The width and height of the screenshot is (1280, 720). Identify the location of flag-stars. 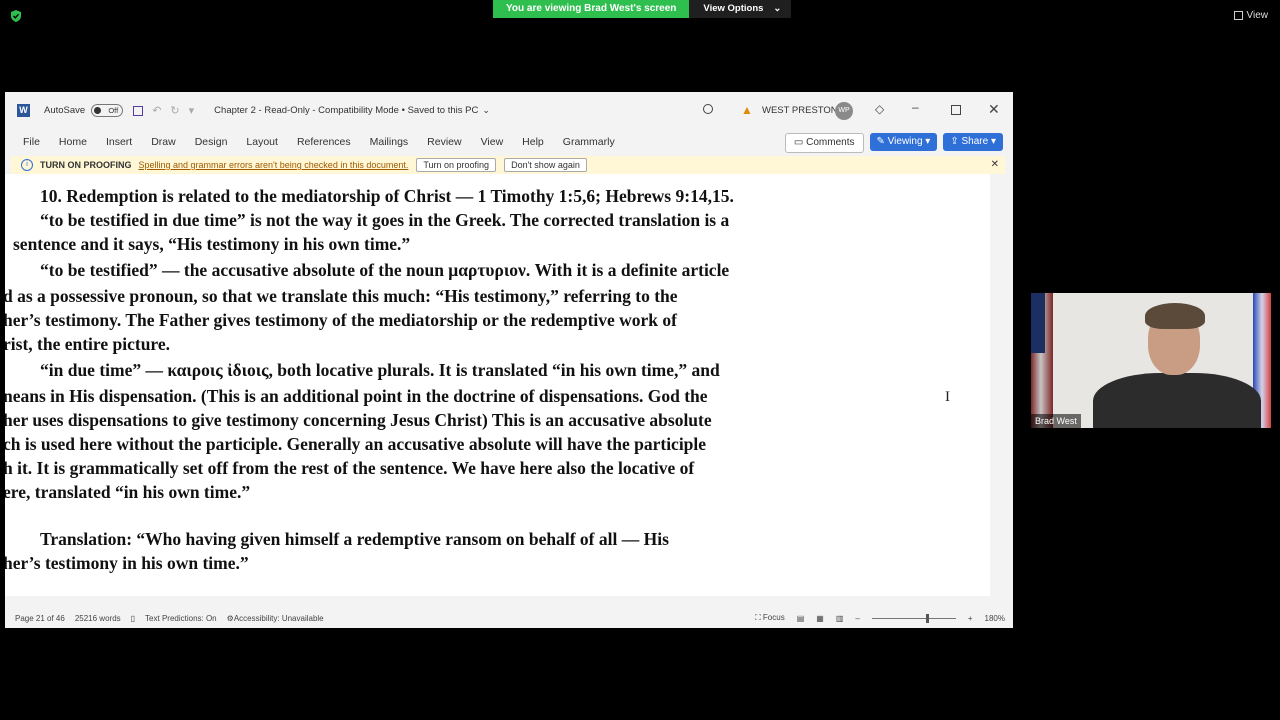
(1038, 323).